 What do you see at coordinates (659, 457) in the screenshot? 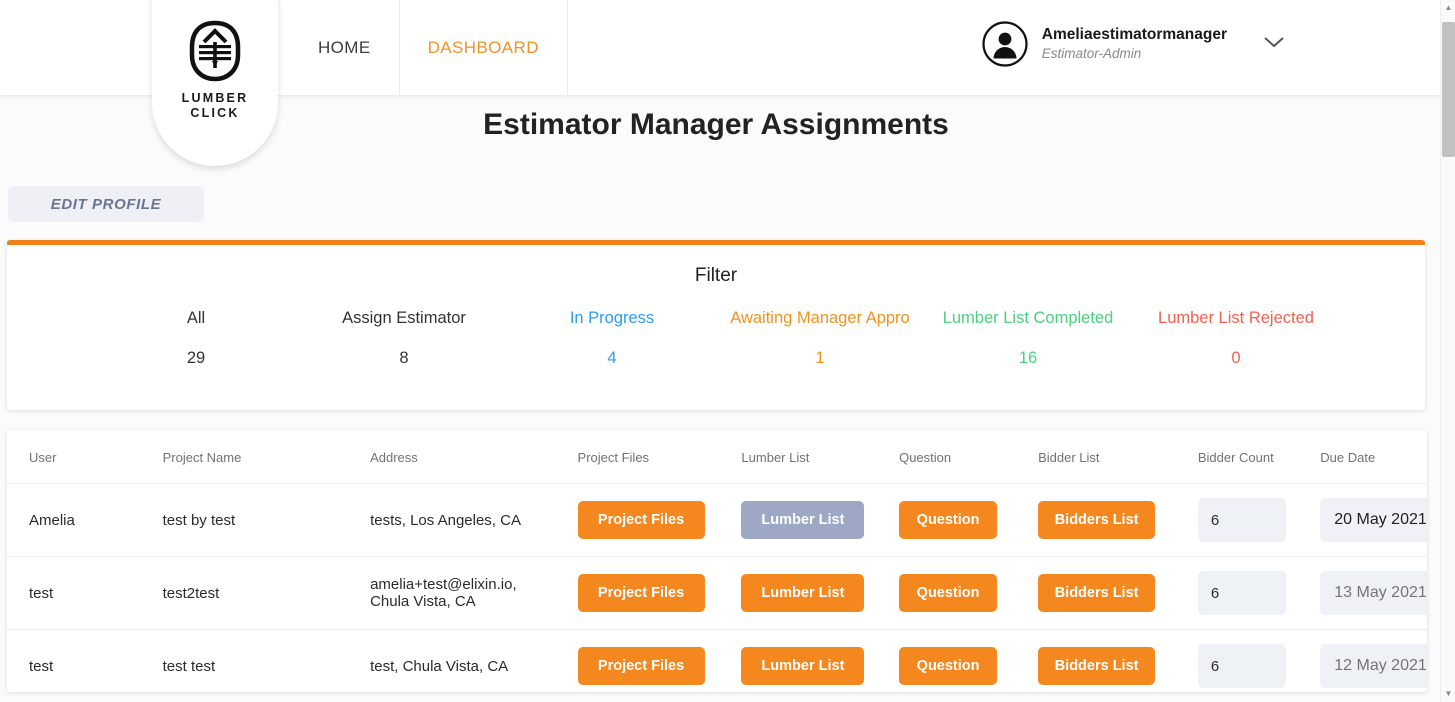
I see `column-header-project-files: Project Files` at bounding box center [659, 457].